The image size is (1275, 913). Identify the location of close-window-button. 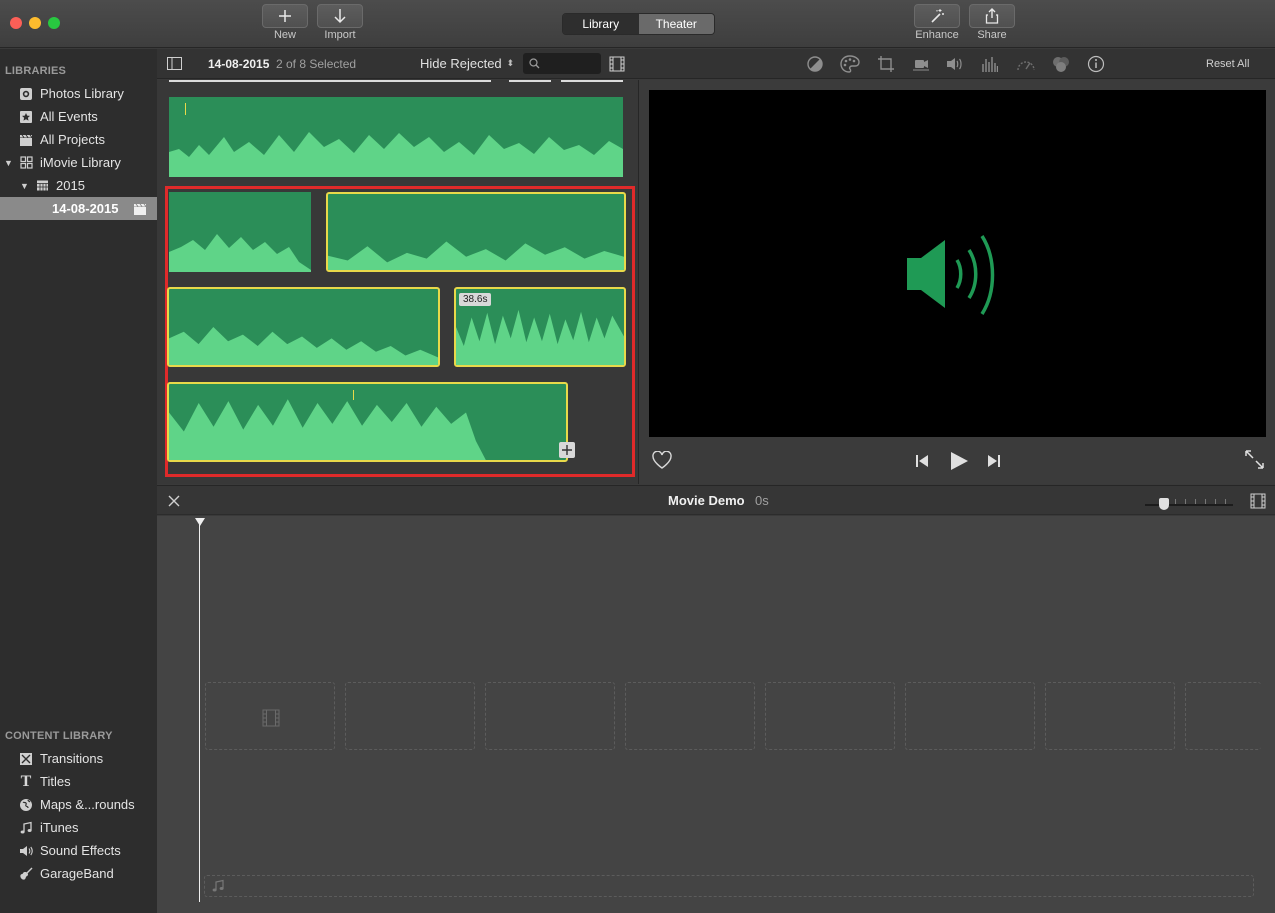
(16, 23).